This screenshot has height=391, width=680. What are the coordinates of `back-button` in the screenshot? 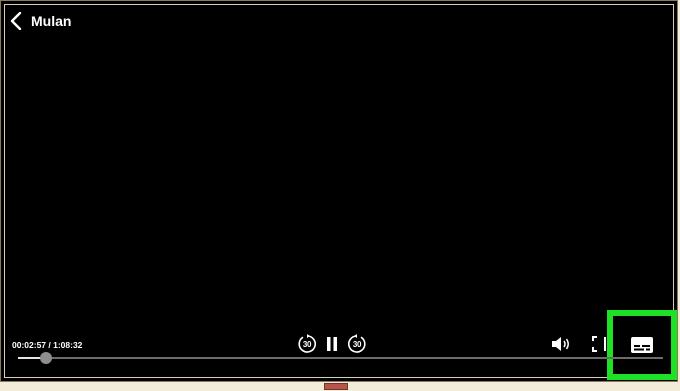 It's located at (16, 21).